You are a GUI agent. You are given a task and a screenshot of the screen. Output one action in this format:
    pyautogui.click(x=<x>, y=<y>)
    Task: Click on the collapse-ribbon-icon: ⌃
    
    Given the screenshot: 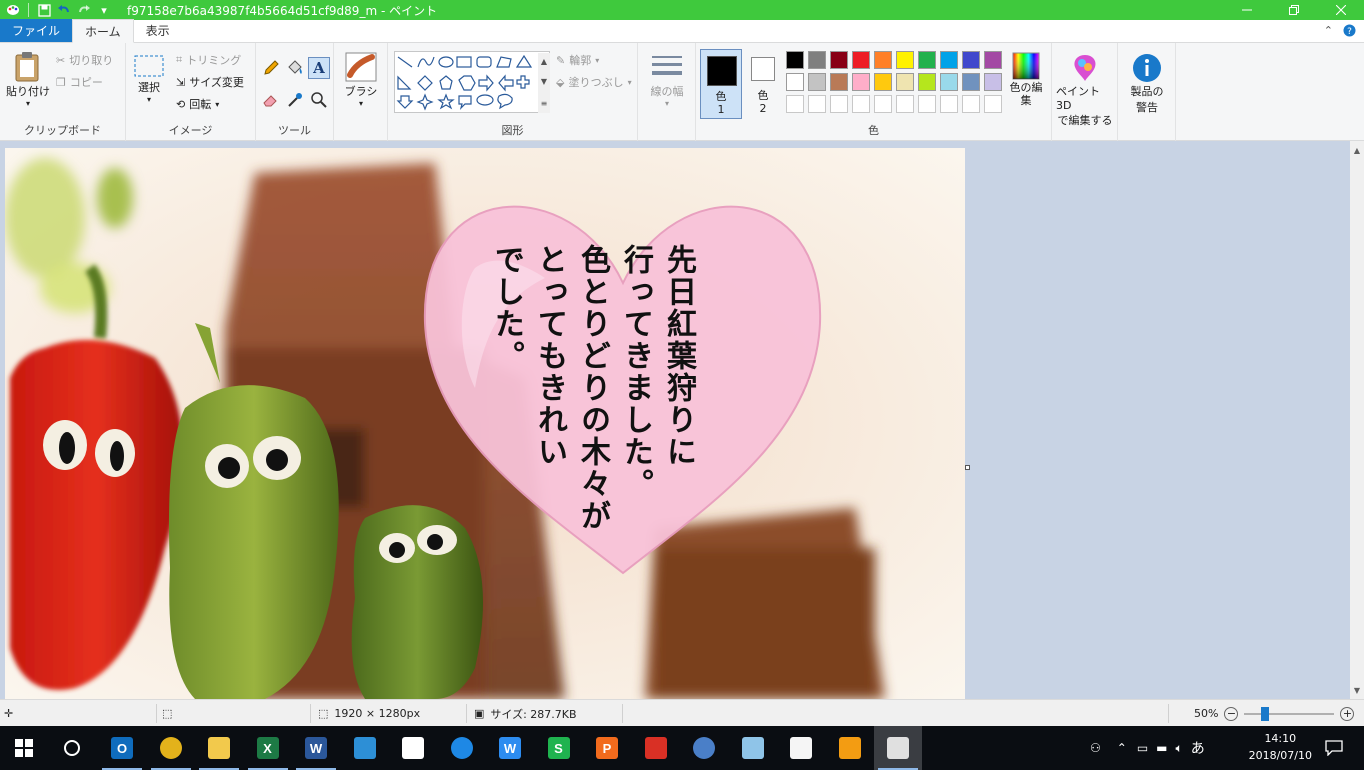 What is the action you would take?
    pyautogui.click(x=1328, y=32)
    